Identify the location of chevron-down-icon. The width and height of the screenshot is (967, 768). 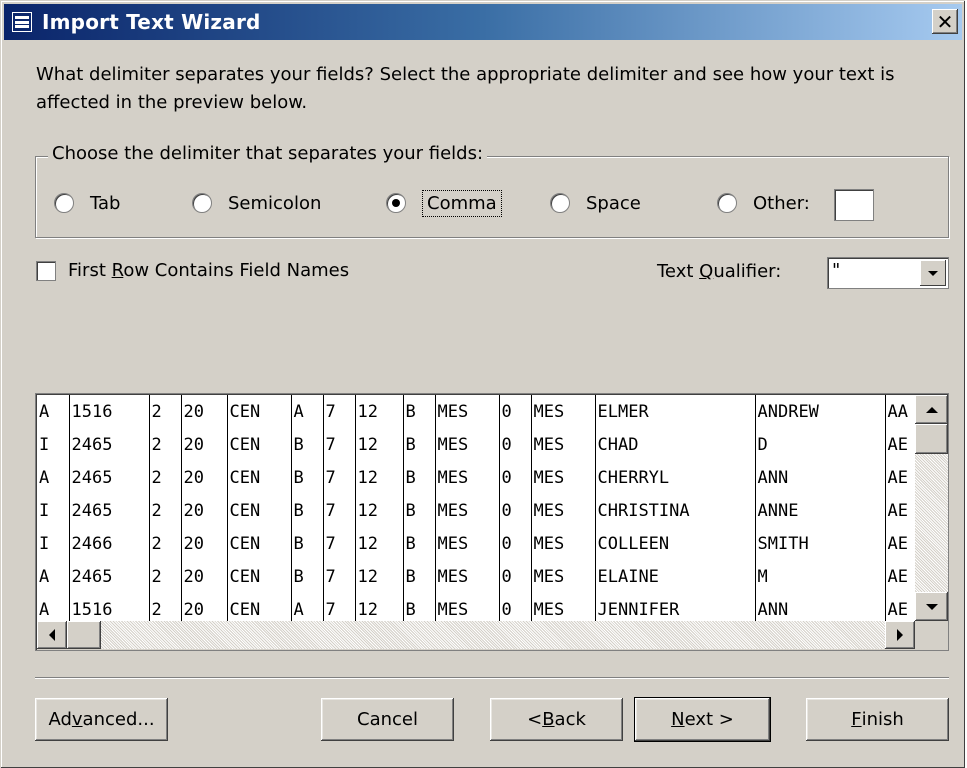
(933, 273).